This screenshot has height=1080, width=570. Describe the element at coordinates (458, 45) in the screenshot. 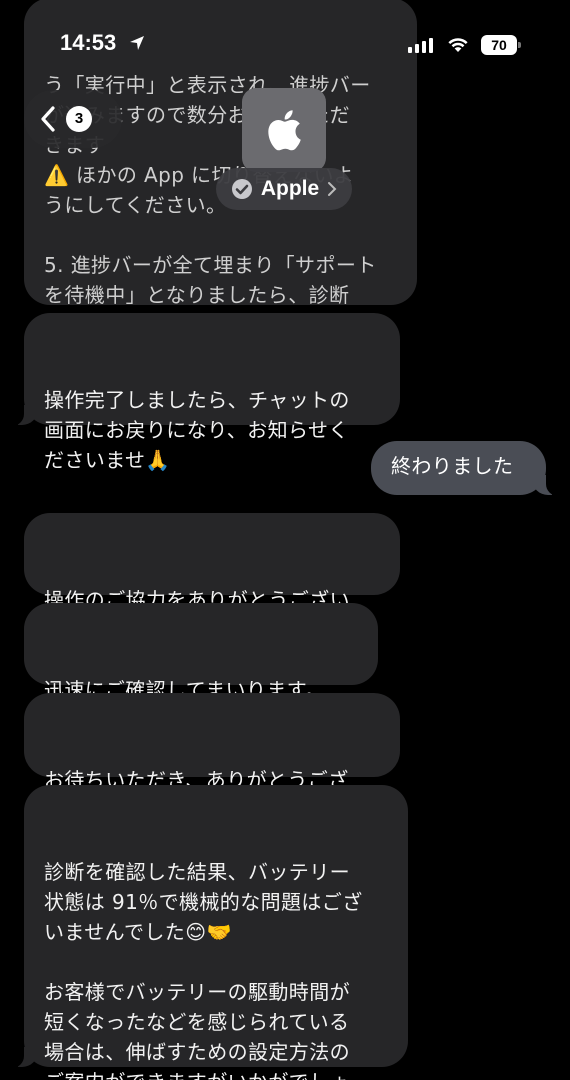

I see `wifi-icon` at that location.